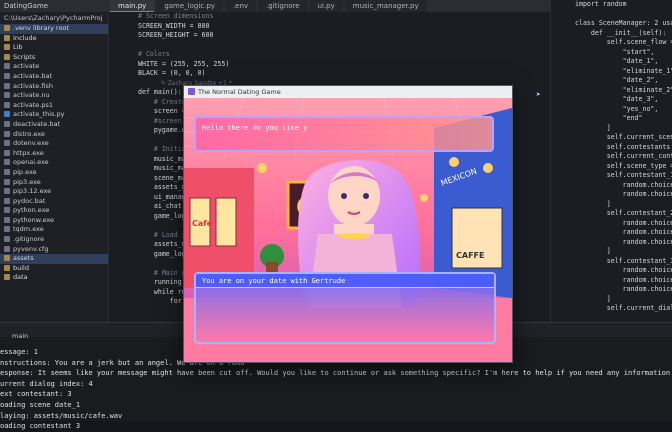  What do you see at coordinates (54, 278) in the screenshot?
I see `tree-item: data` at bounding box center [54, 278].